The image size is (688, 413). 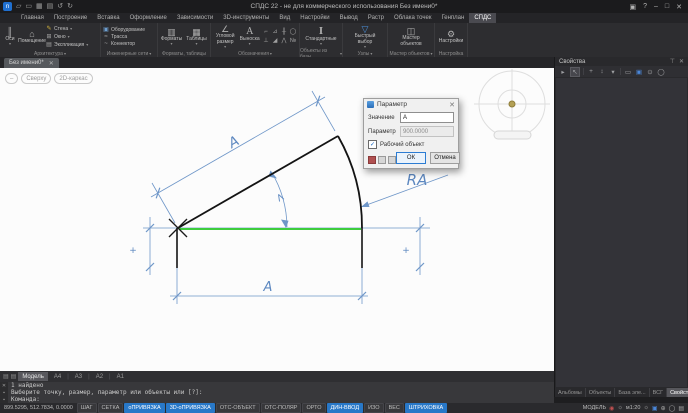 What do you see at coordinates (73, 78) in the screenshot?
I see `visual-style-button: 2D-каркас` at bounding box center [73, 78].